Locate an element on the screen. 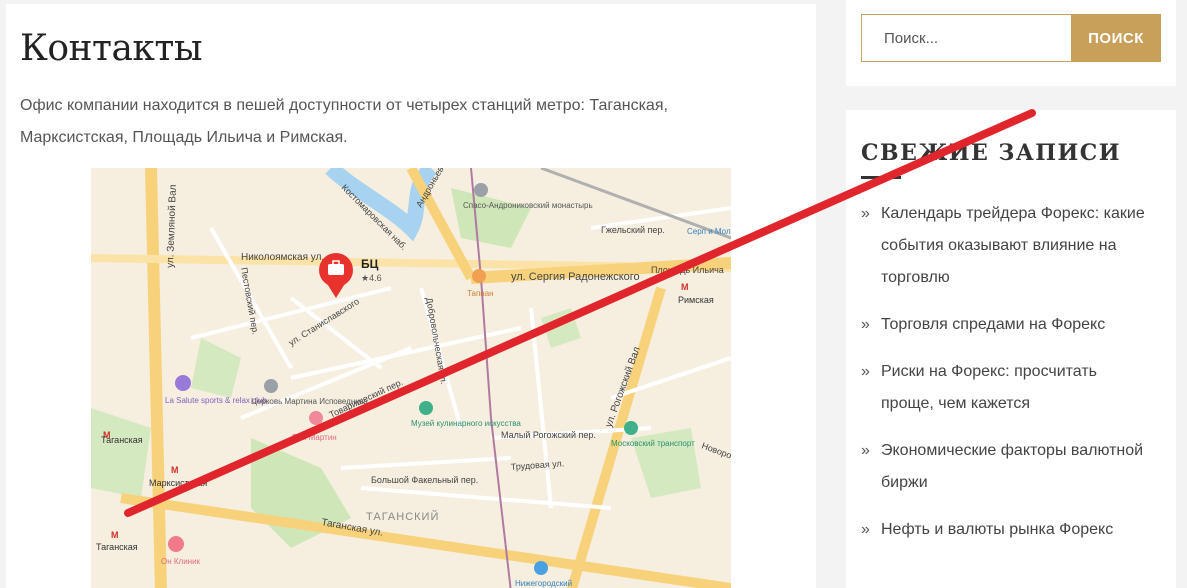  list-item: » Торговля спредами на Форекс is located at coordinates (1013, 325).